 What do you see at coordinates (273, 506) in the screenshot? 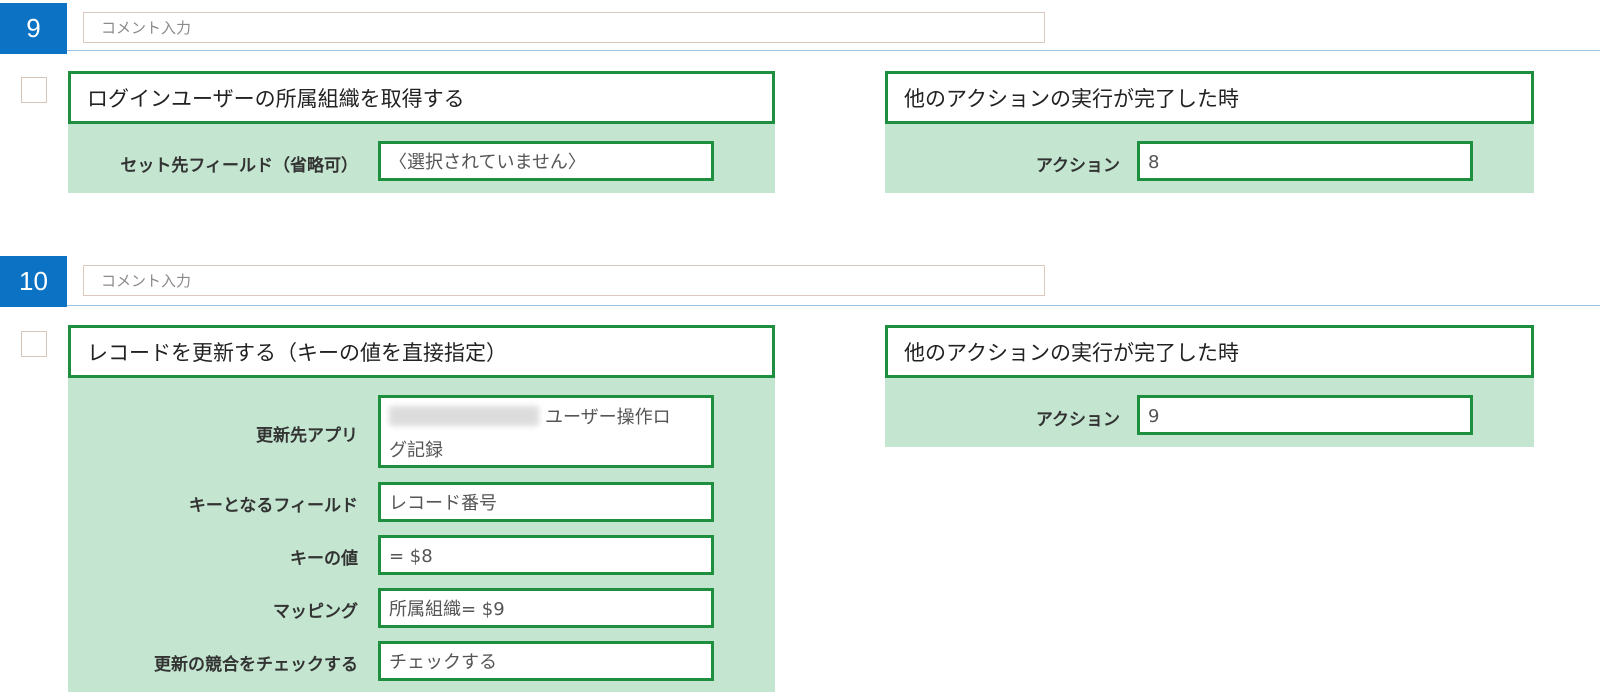
I see `field-label-key-field: キーとなるフィールド` at bounding box center [273, 506].